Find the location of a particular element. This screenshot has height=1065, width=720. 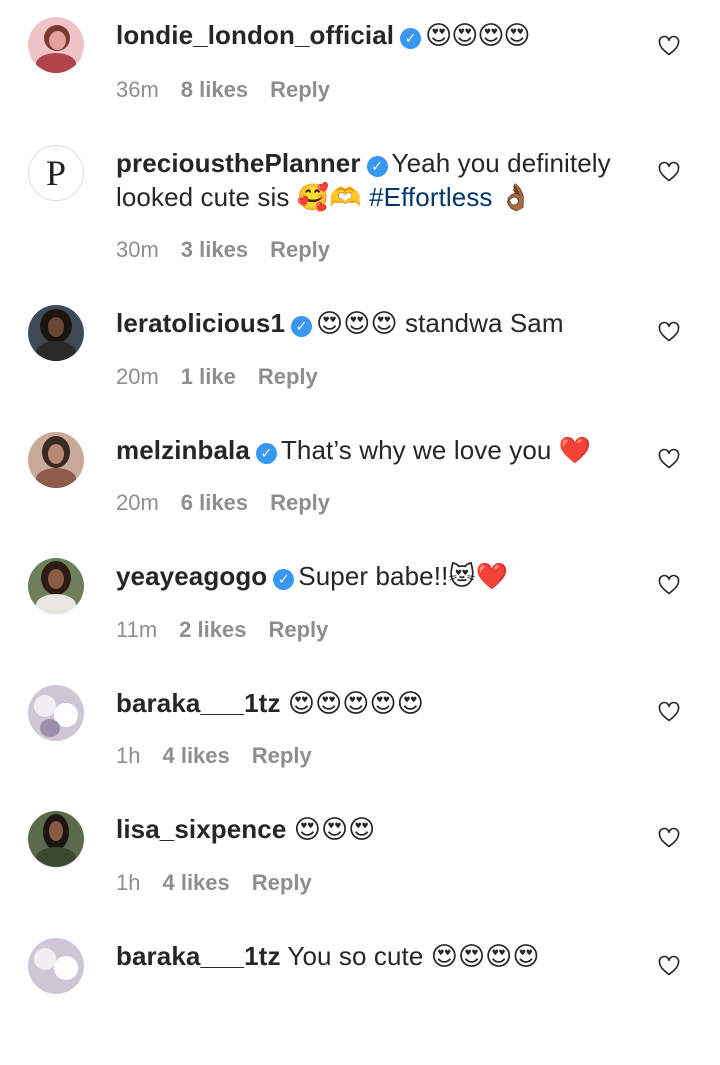

username: leratolicious1 is located at coordinates (200, 323).